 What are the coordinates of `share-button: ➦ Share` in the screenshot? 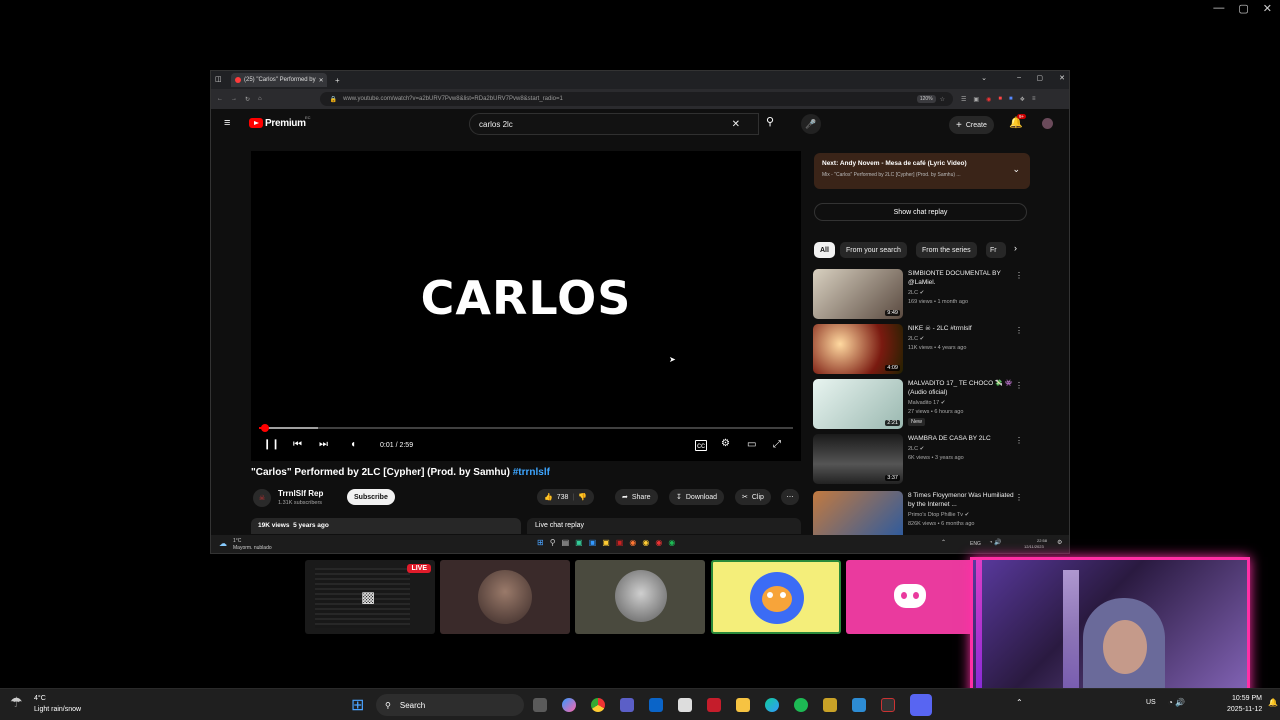 It's located at (636, 497).